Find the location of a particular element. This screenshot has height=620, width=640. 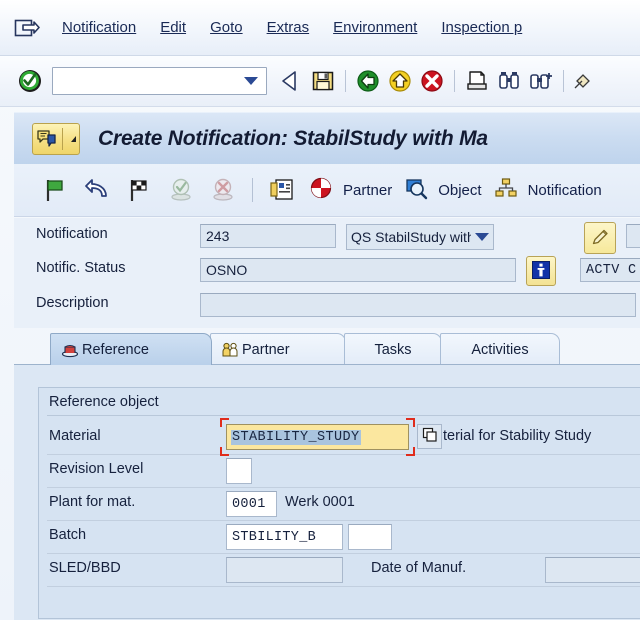

green-flag-icon is located at coordinates (55, 190).